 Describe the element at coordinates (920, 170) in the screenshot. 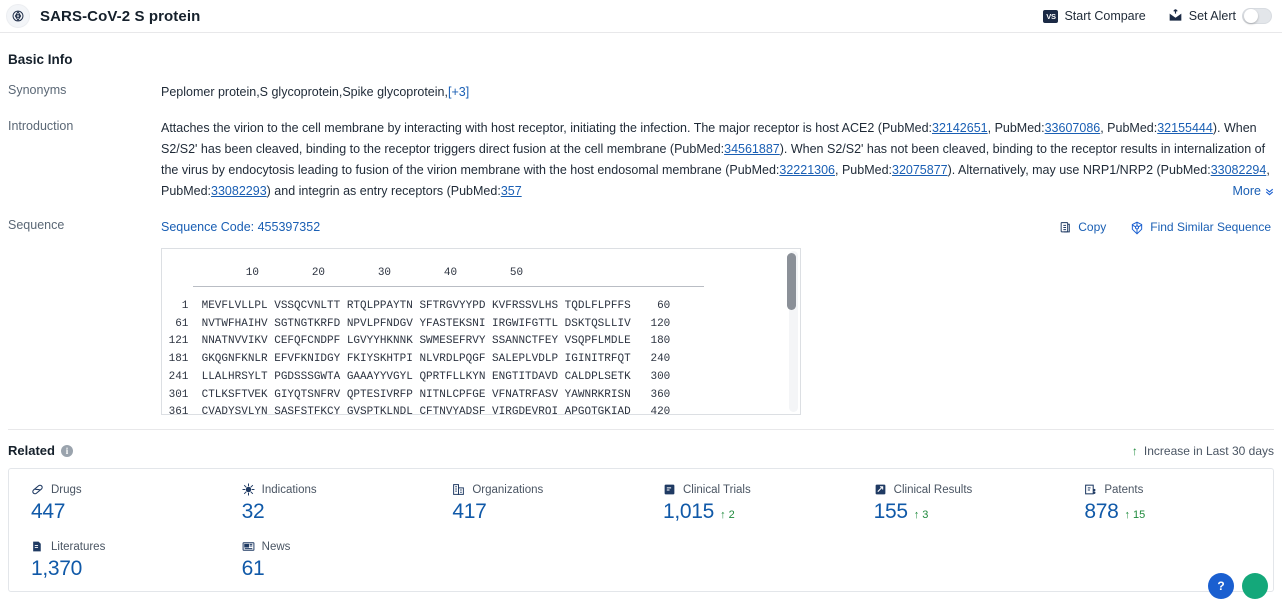

I see `pubmed-link-6: 32075877` at that location.